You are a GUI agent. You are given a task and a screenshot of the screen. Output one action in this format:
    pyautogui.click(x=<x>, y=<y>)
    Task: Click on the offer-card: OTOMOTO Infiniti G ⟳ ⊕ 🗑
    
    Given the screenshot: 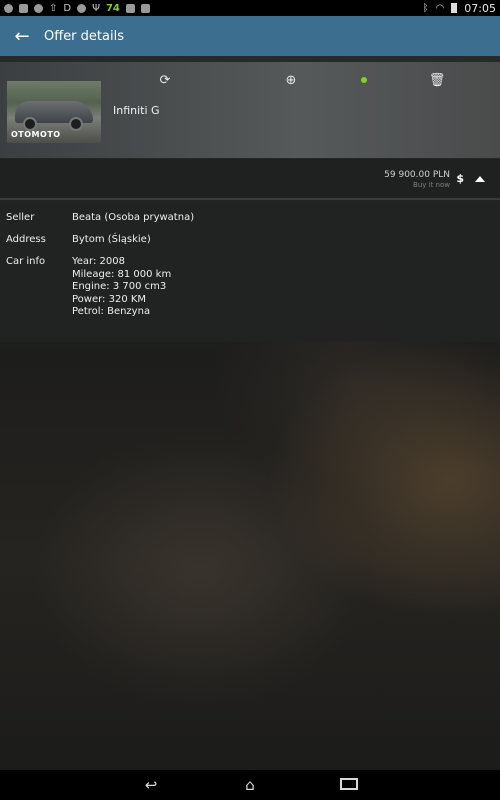 What is the action you would take?
    pyautogui.click(x=250, y=110)
    